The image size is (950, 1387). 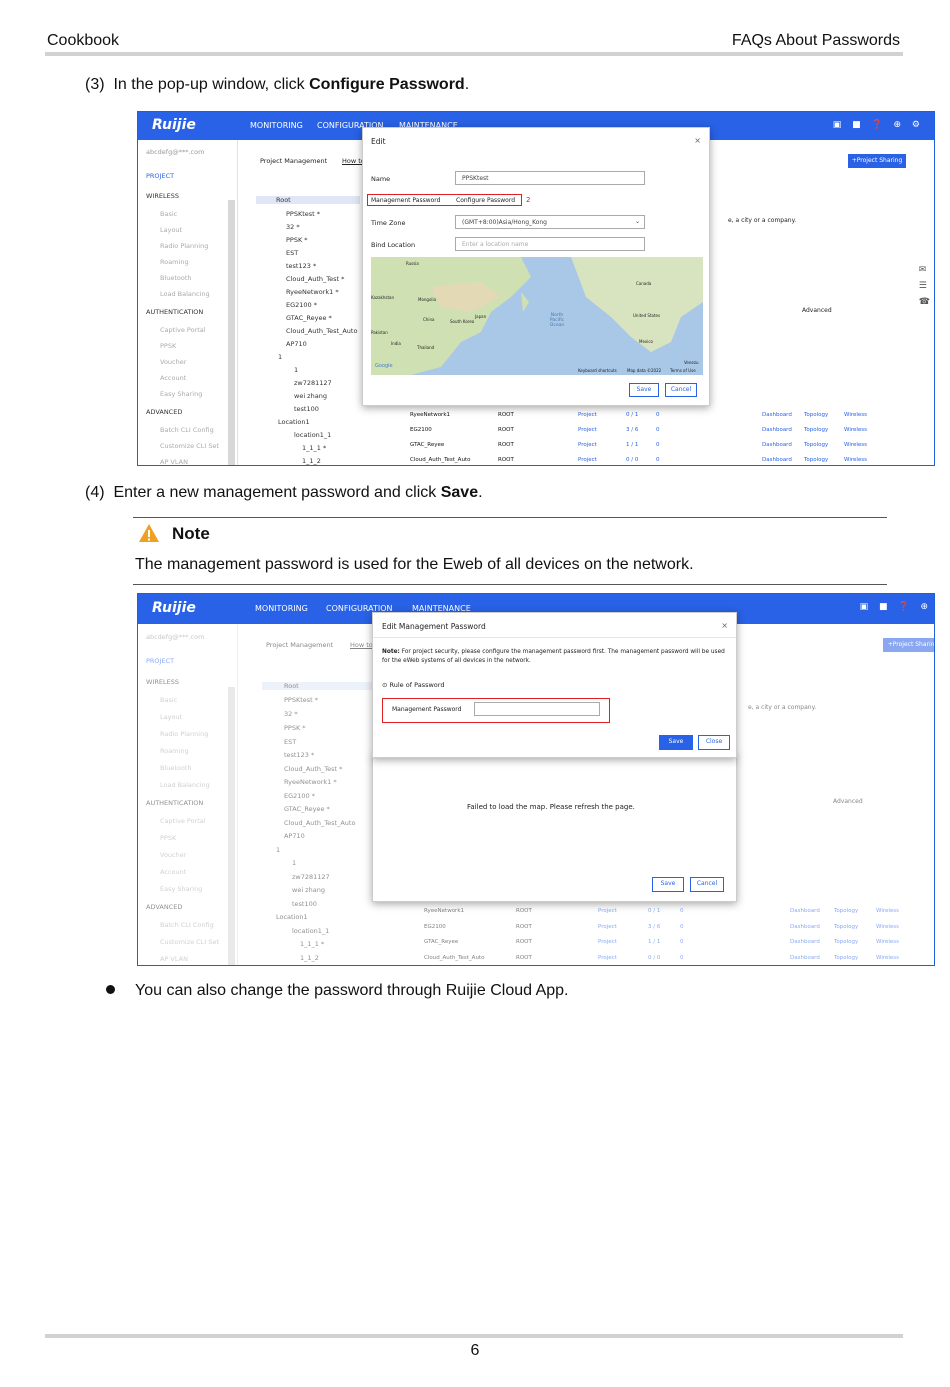 I want to click on location-input: Enter a location name, so click(x=550, y=244).